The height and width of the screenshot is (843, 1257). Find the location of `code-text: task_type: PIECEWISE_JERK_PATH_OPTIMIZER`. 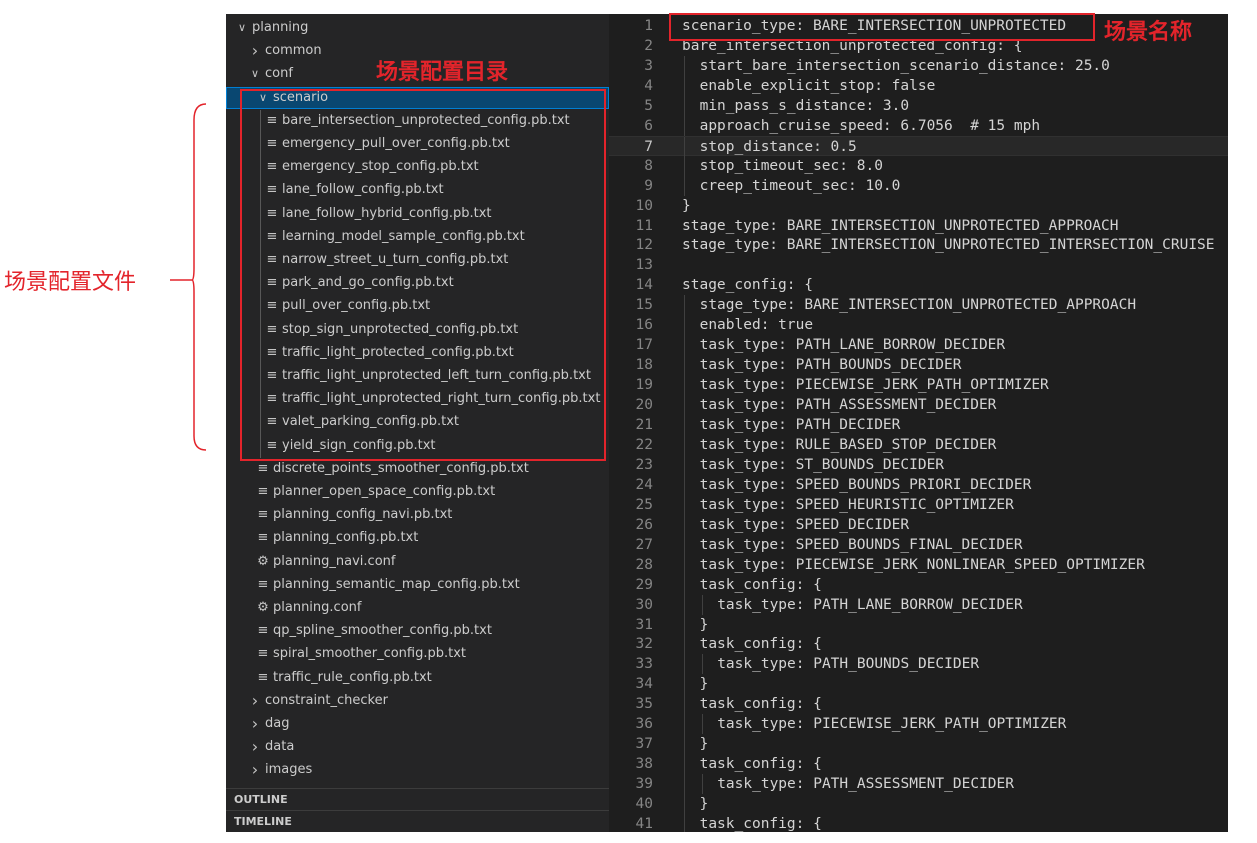

code-text: task_type: PIECEWISE_JERK_PATH_OPTIMIZER is located at coordinates (892, 724).